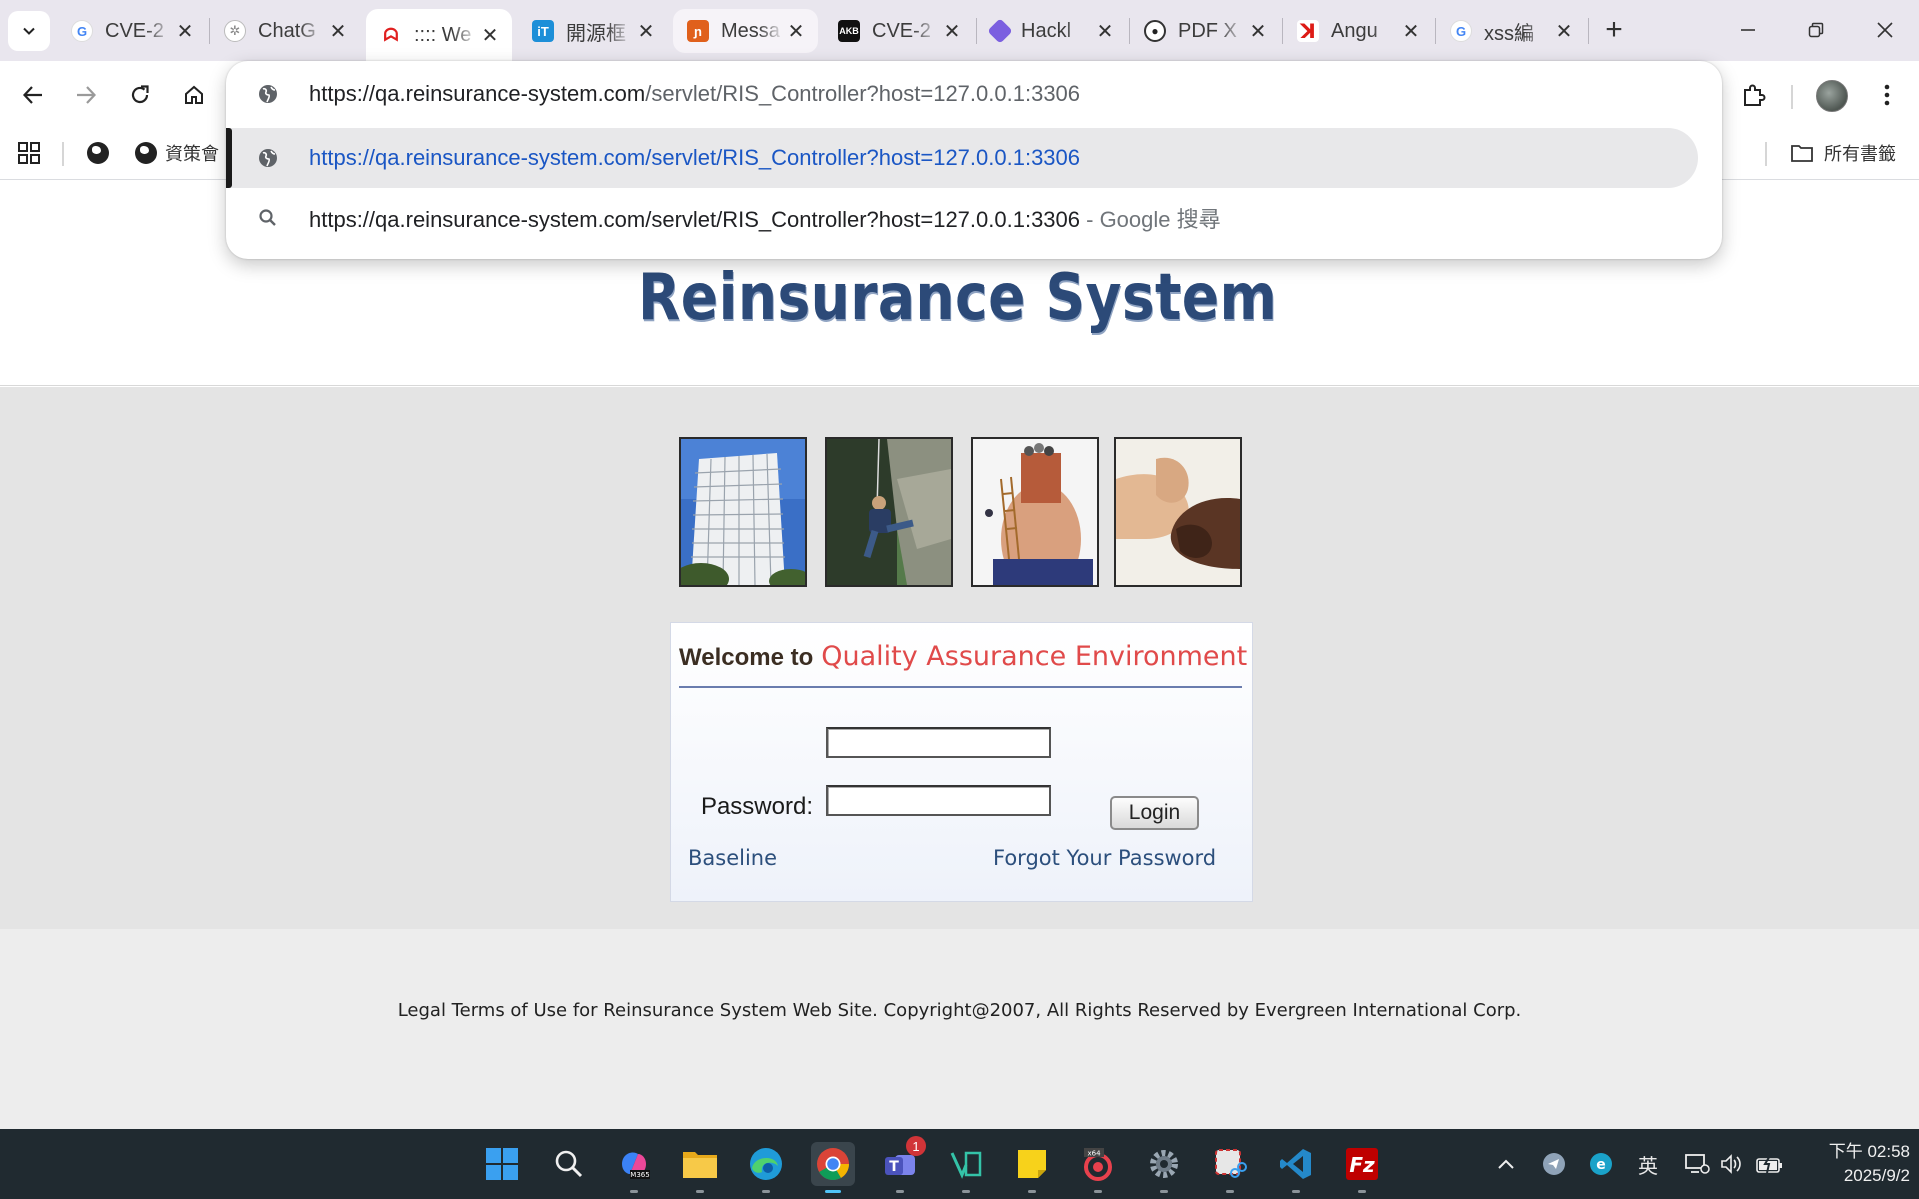  What do you see at coordinates (1354, 30) in the screenshot?
I see `tab-title: Angu` at bounding box center [1354, 30].